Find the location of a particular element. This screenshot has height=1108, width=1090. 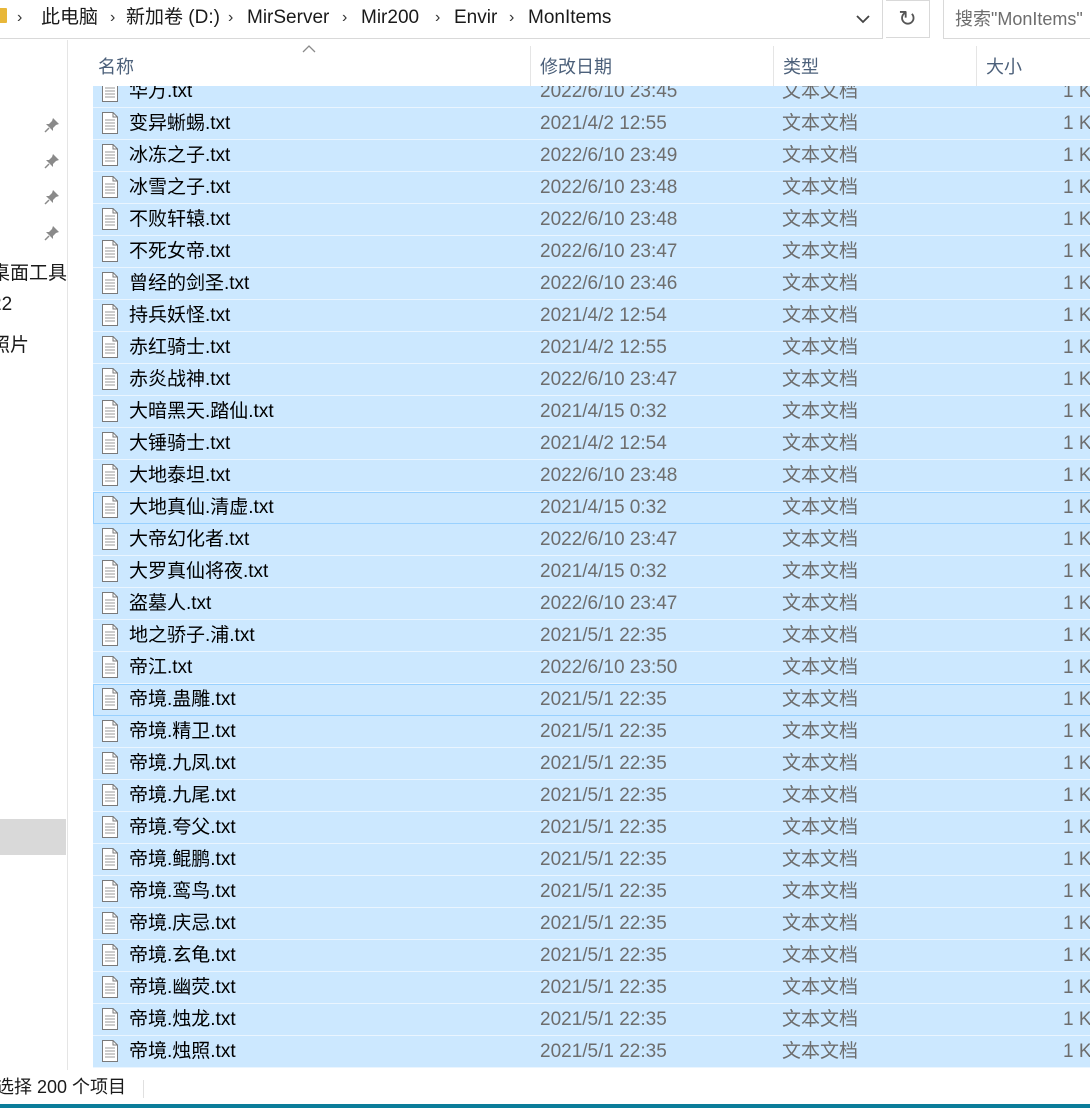

table-row: 帝境.庆忌.txt 2021/5/1 22:35 文本文档 1 K is located at coordinates (591, 924).